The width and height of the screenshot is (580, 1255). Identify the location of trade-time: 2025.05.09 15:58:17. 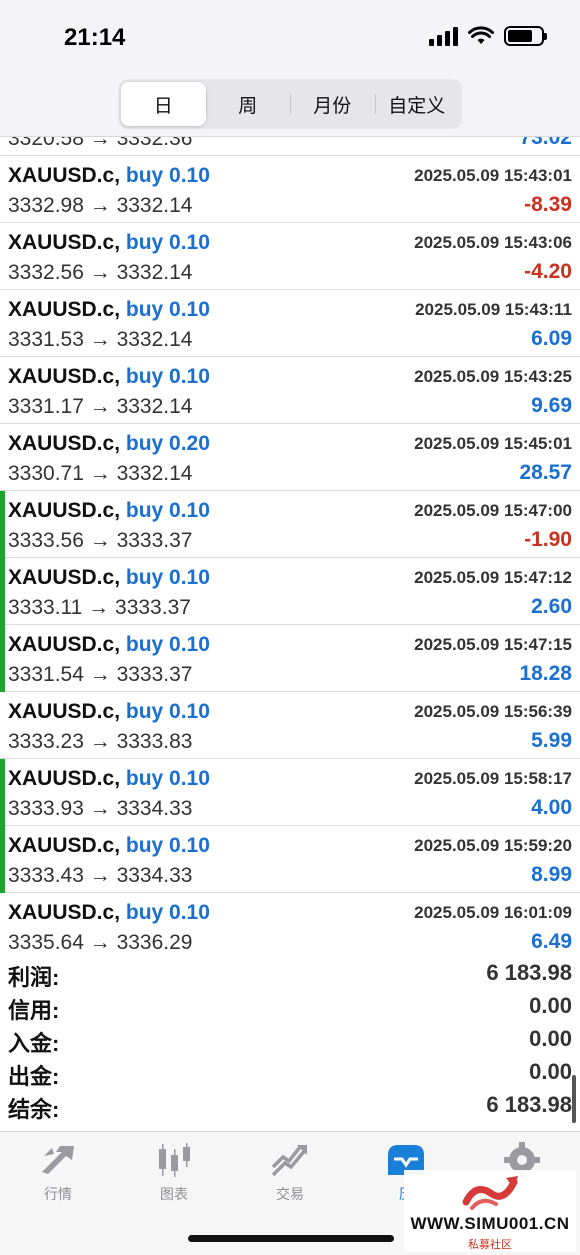
(493, 778).